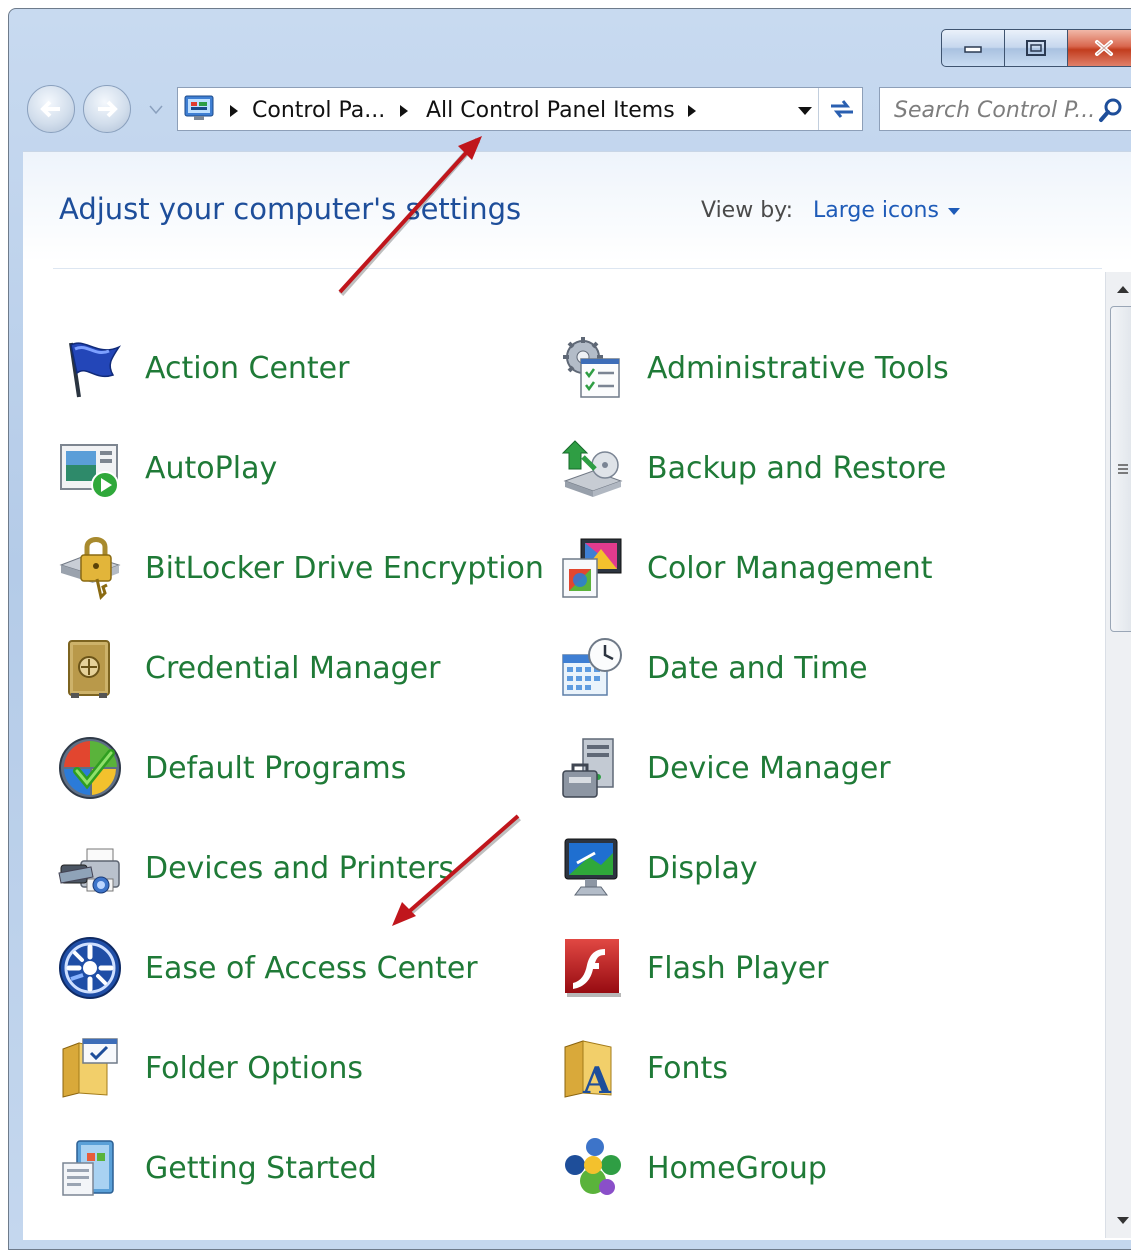 The height and width of the screenshot is (1250, 1131). What do you see at coordinates (90, 1168) in the screenshot?
I see `getting-started-icon` at bounding box center [90, 1168].